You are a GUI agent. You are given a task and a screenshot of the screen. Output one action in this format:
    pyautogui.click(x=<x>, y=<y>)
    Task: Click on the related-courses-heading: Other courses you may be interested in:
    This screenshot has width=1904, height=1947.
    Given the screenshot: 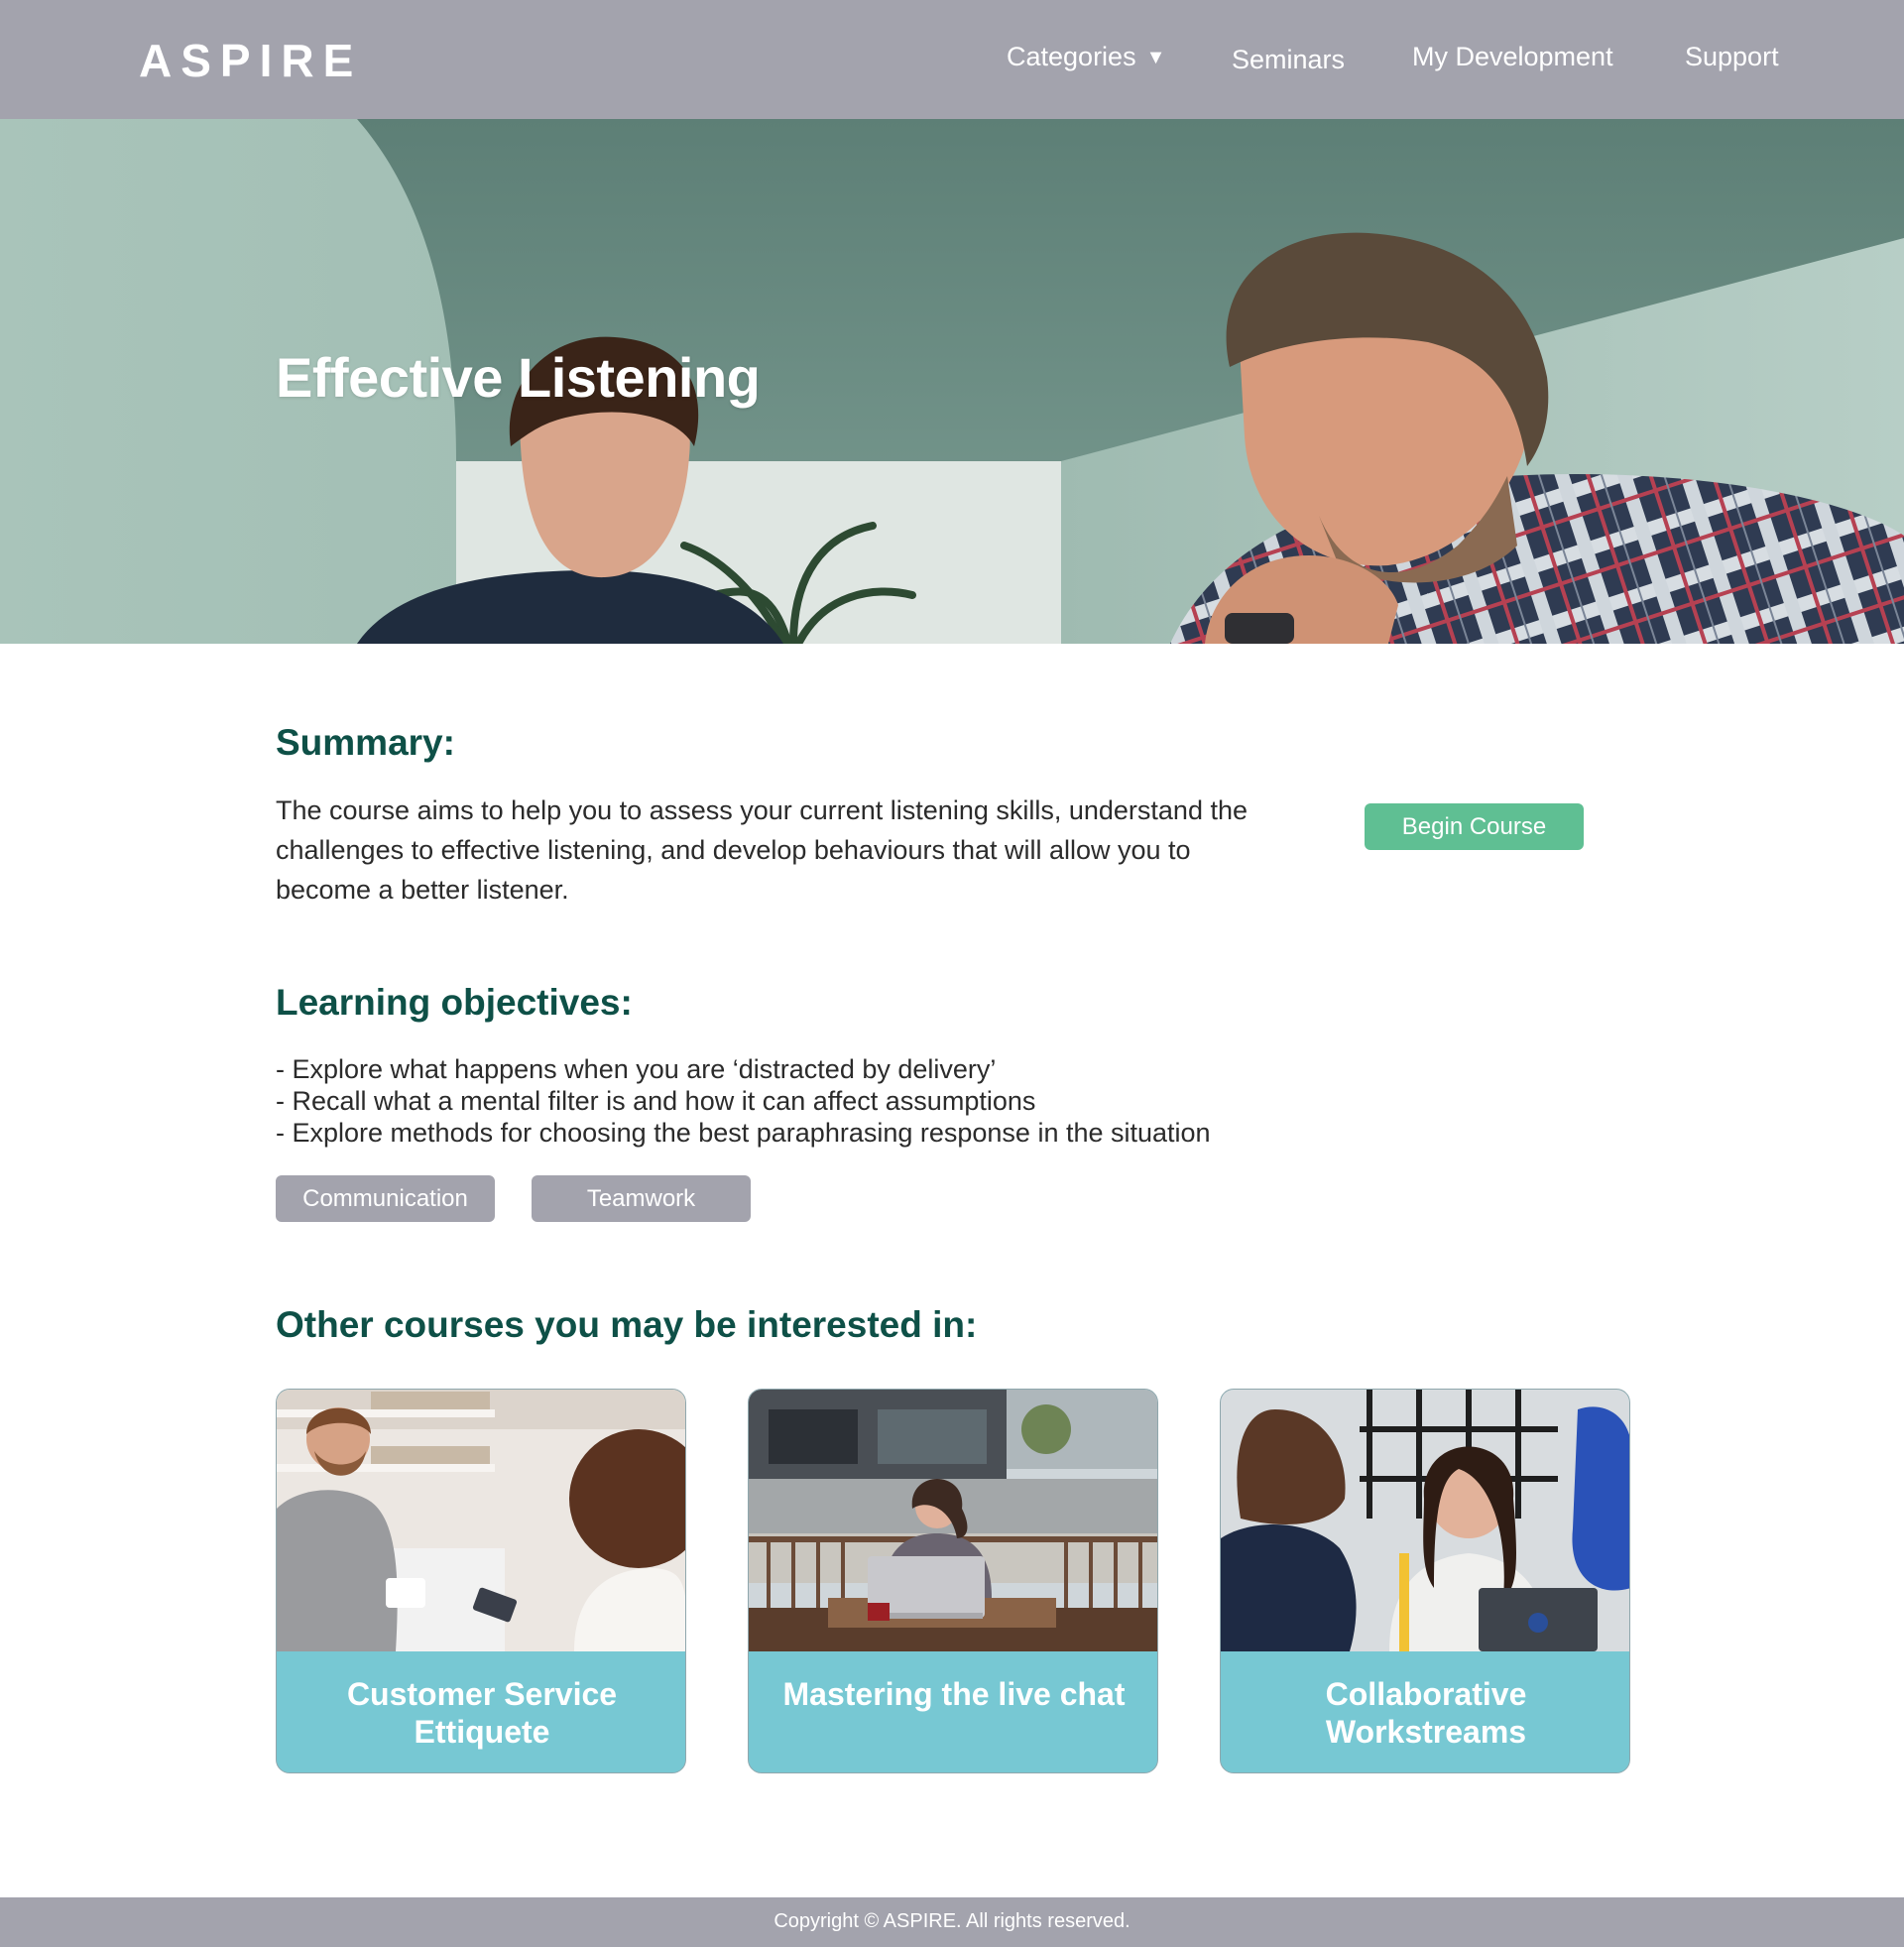 What is the action you would take?
    pyautogui.click(x=627, y=1324)
    